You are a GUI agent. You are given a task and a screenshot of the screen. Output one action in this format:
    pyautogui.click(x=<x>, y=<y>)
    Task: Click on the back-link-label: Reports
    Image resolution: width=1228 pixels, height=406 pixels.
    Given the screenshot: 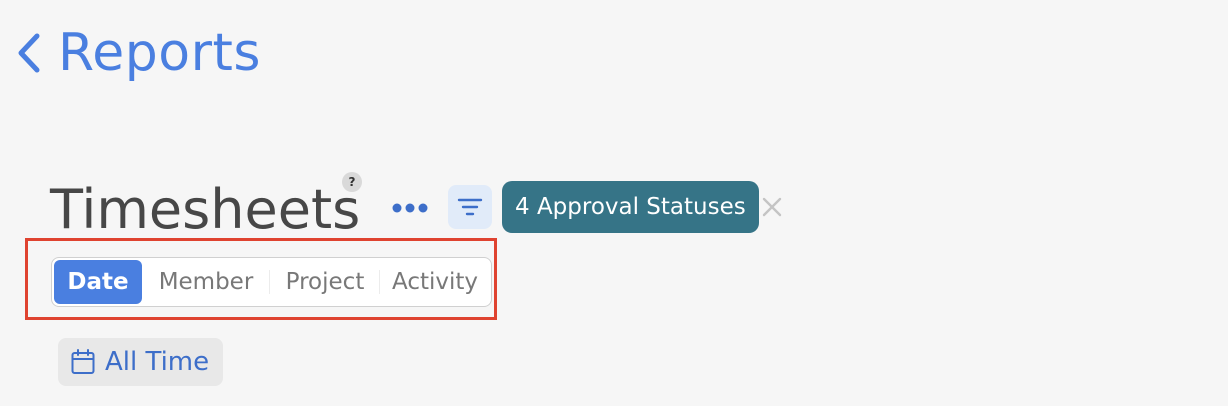 What is the action you would take?
    pyautogui.click(x=159, y=53)
    